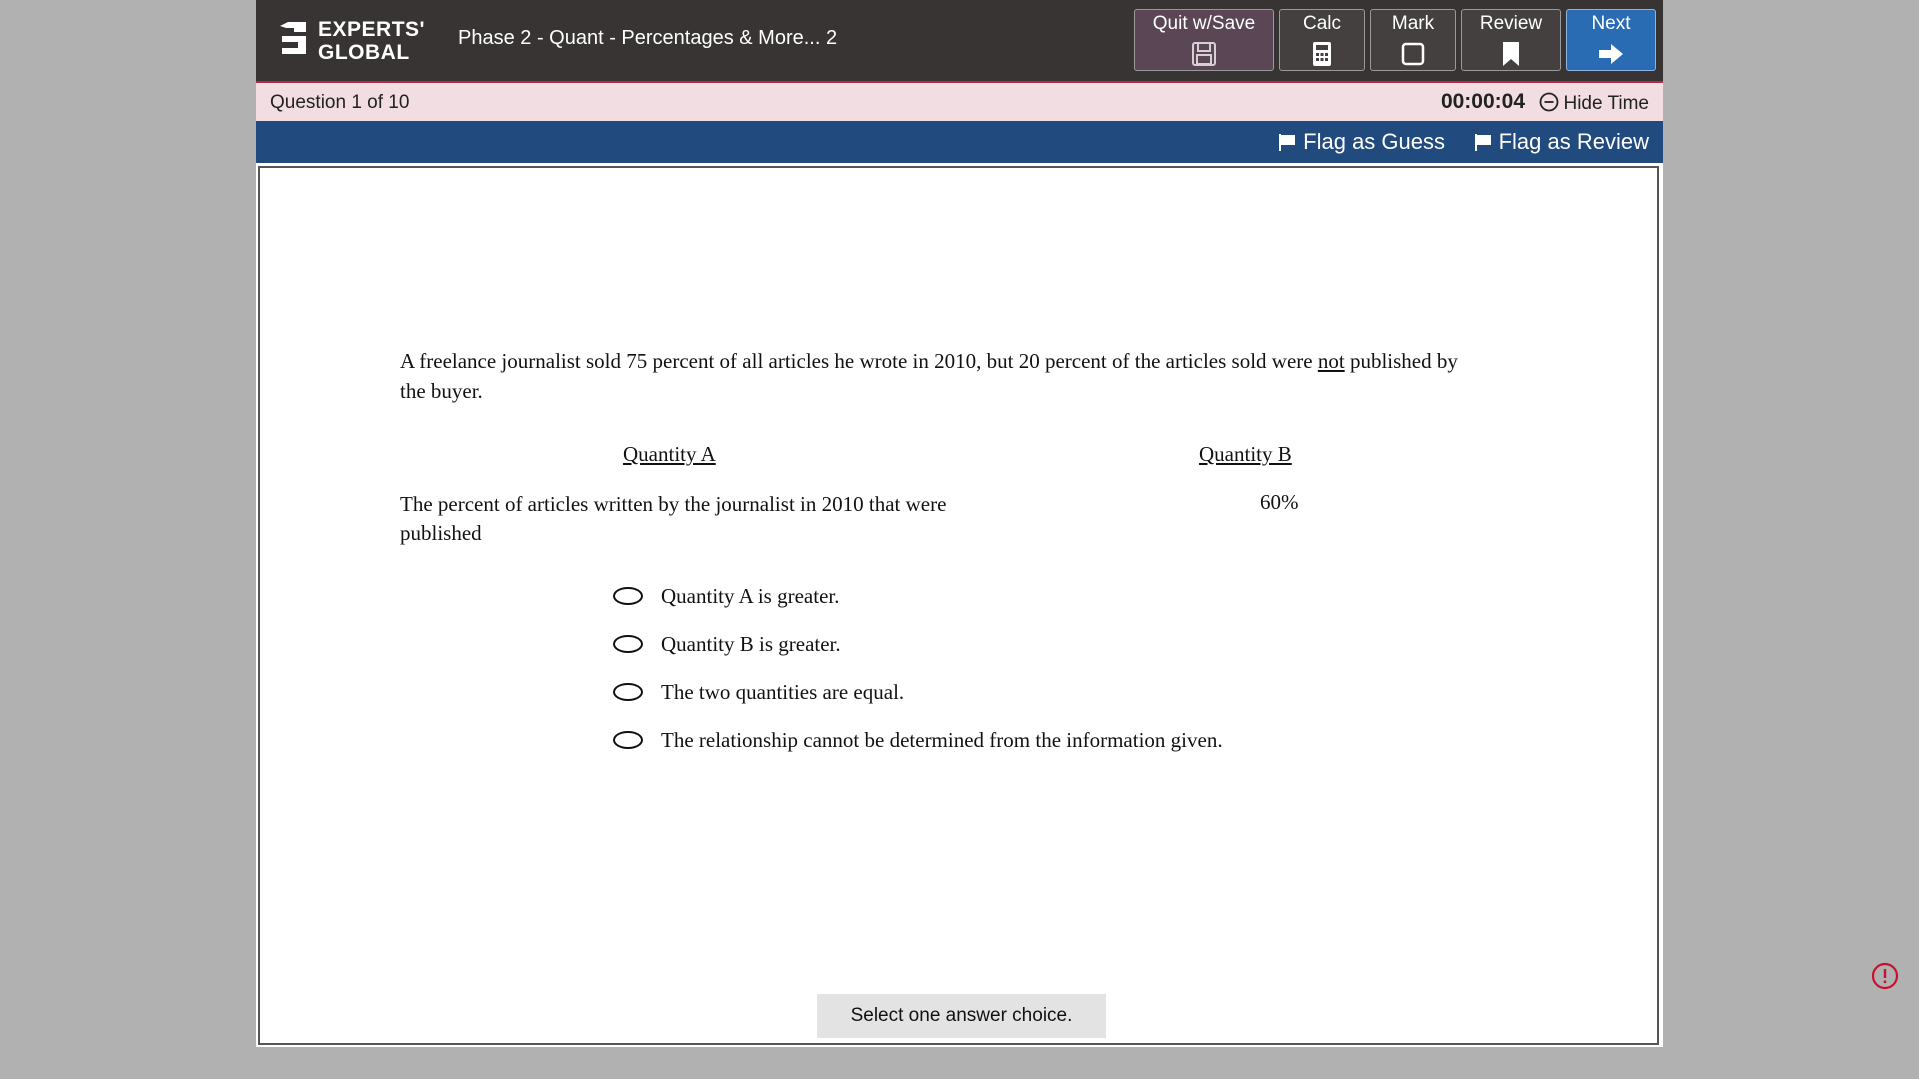  I want to click on quantity-b-heading: Quantity B, so click(1245, 454).